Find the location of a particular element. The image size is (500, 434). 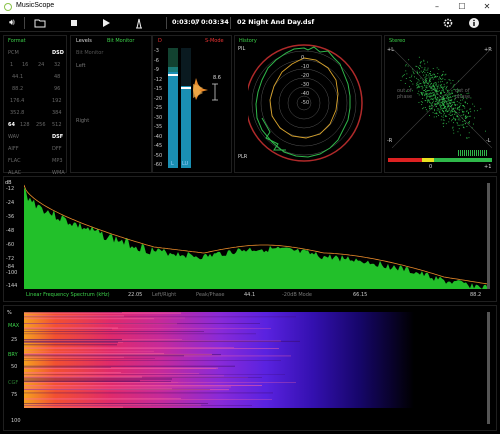

mode-left-right: Left/Right is located at coordinates (164, 295).